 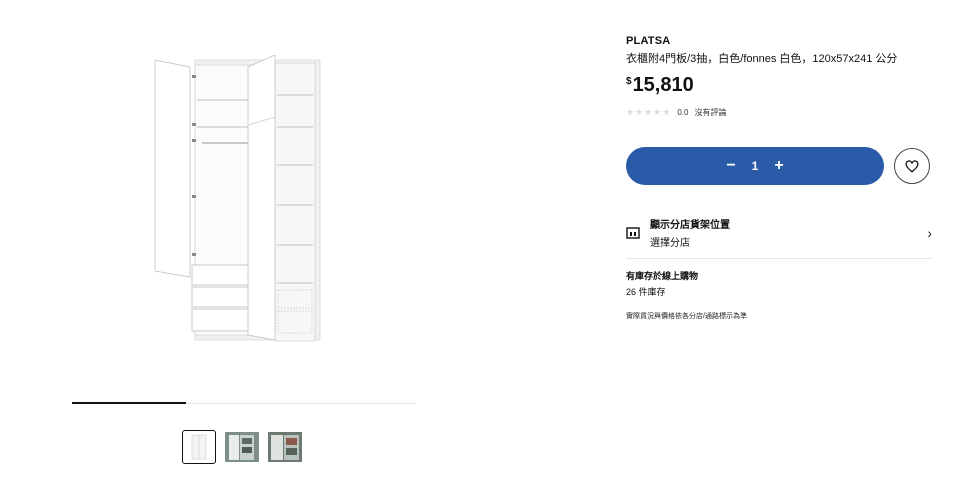 I want to click on thumbnail-list, so click(x=242, y=447).